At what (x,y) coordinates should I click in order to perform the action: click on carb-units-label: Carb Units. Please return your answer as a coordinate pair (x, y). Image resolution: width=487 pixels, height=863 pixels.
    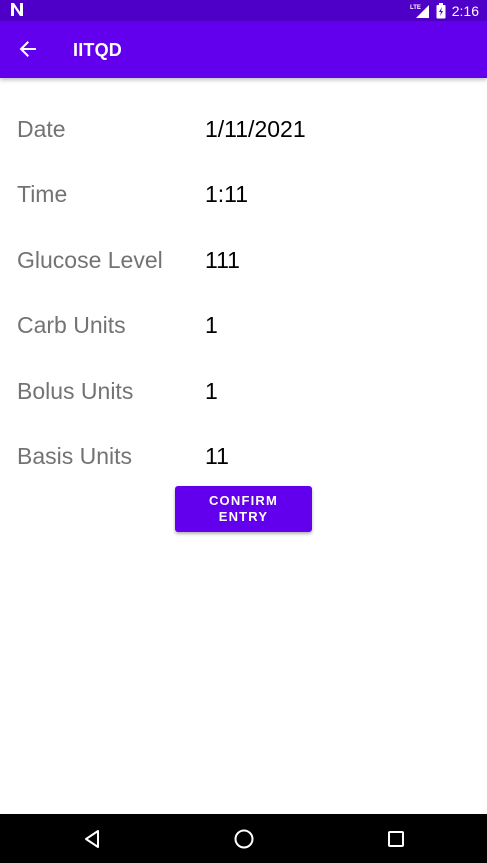
    Looking at the image, I should click on (71, 325).